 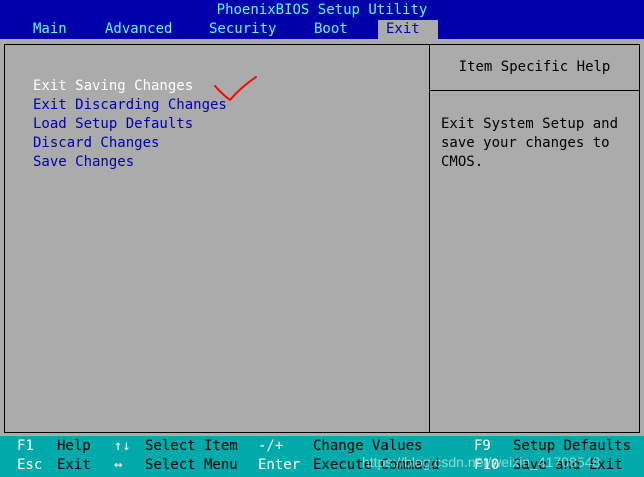 I want to click on key-updown-desc: Select Item, so click(x=191, y=446).